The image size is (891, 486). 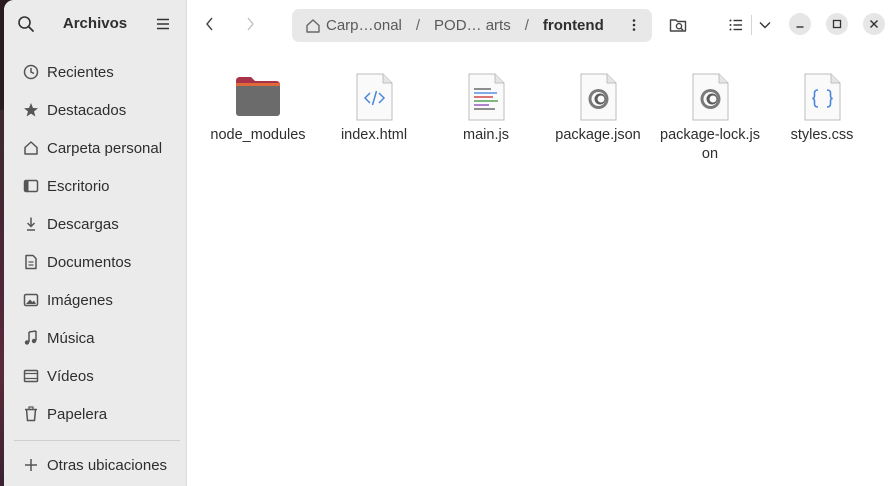 I want to click on folder-icon, so click(x=258, y=96).